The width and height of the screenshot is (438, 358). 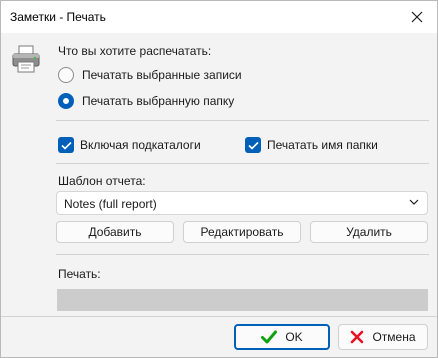 What do you see at coordinates (115, 232) in the screenshot?
I see `add-template-button: Добавить` at bounding box center [115, 232].